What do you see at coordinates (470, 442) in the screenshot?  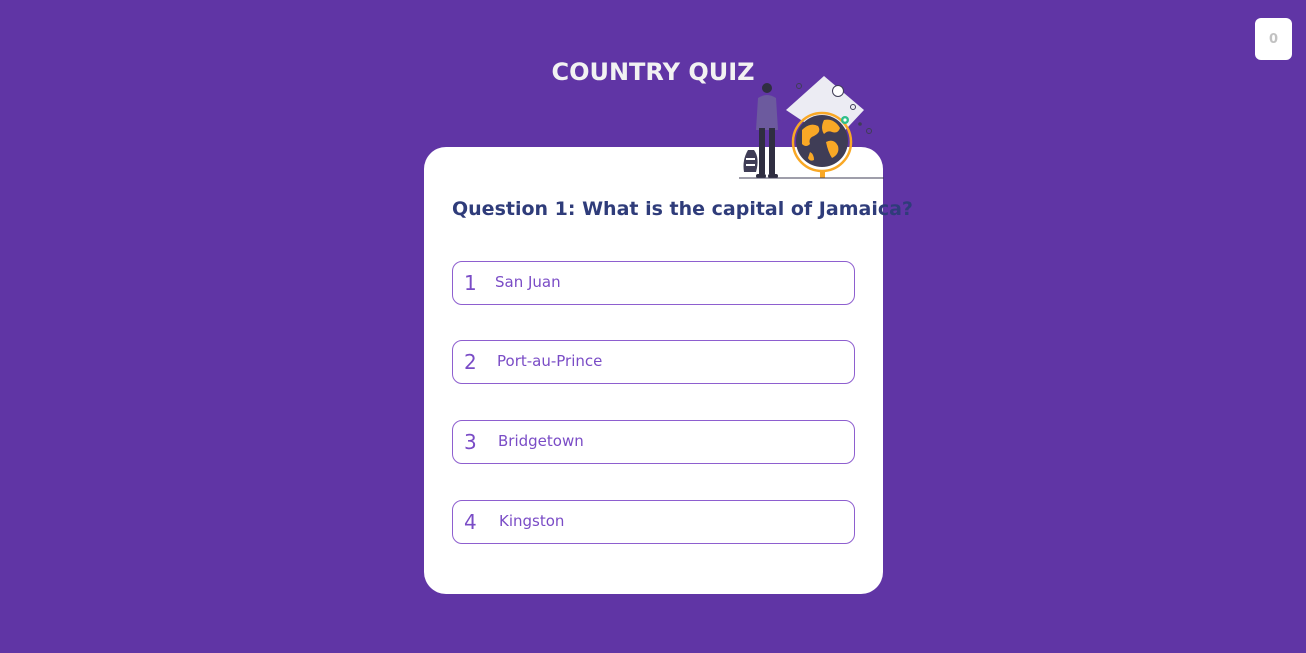 I see `option-number: 3` at bounding box center [470, 442].